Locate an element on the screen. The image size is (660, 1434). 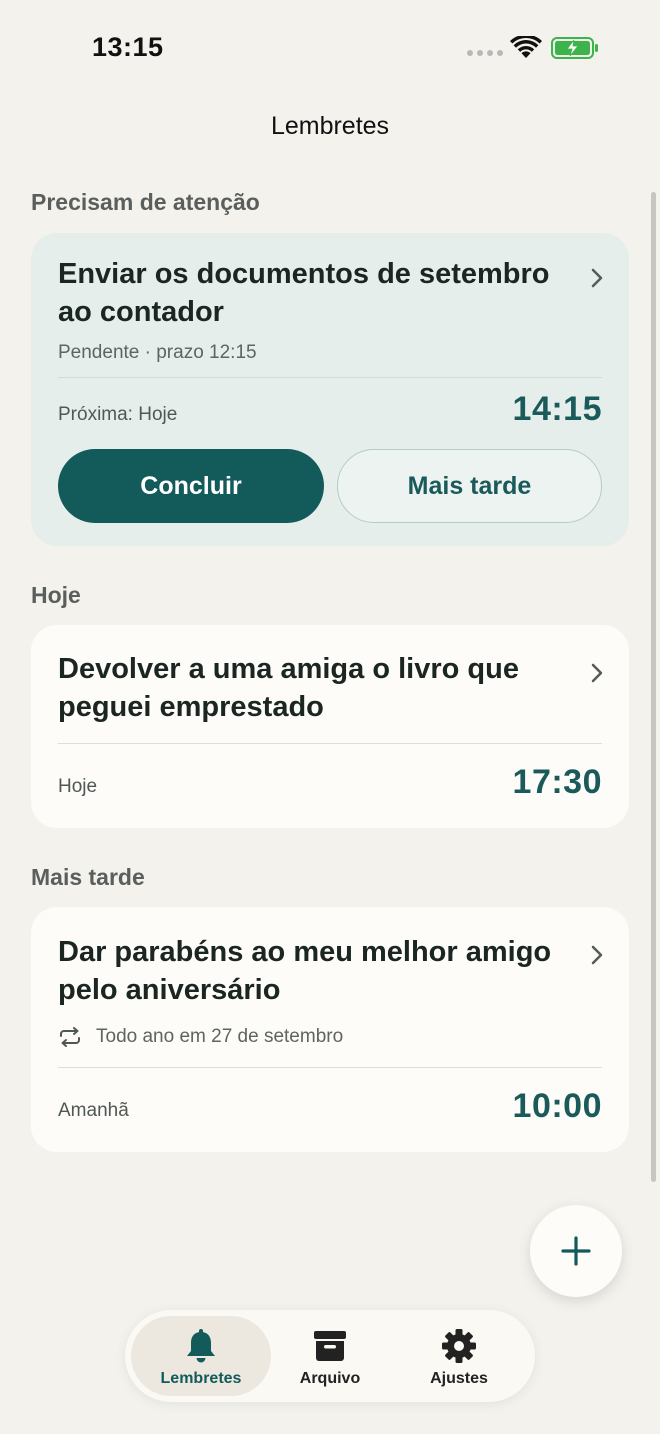
gear-icon is located at coordinates (459, 1346).